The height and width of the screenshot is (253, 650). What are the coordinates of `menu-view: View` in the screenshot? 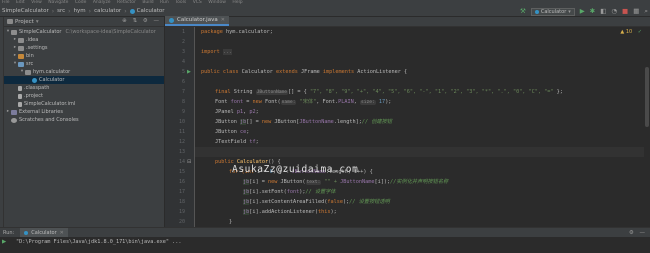 It's located at (36, 2).